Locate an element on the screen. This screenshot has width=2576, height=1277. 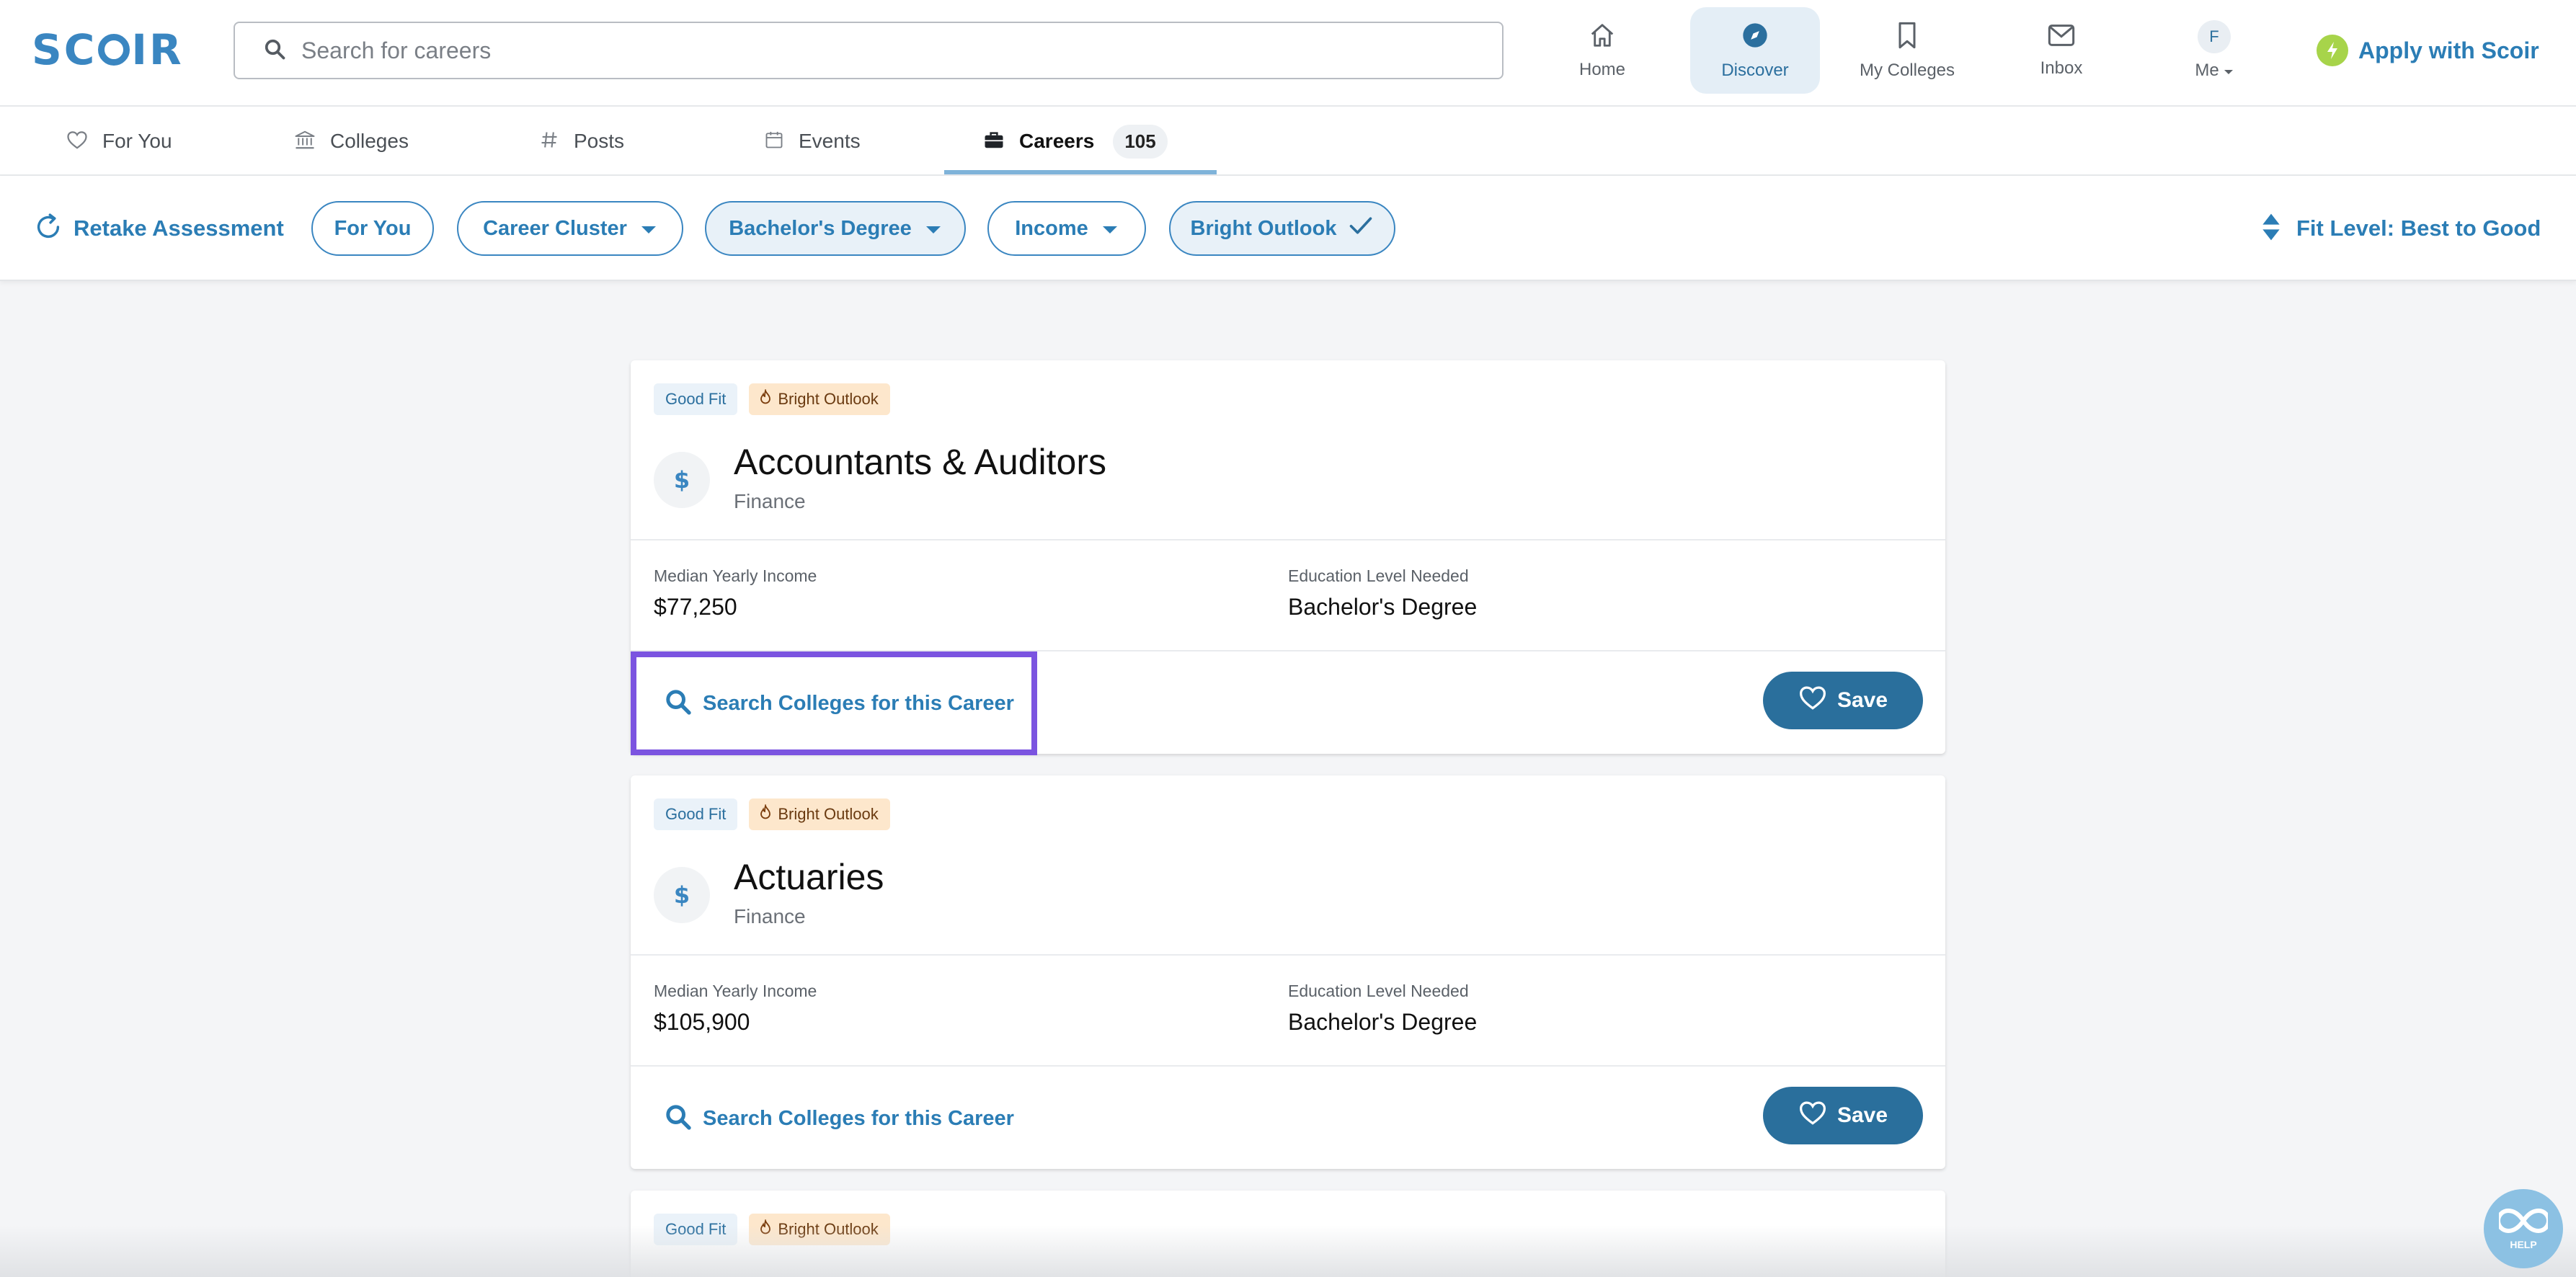
nav-me-label-wrap: Me is located at coordinates (2214, 71).